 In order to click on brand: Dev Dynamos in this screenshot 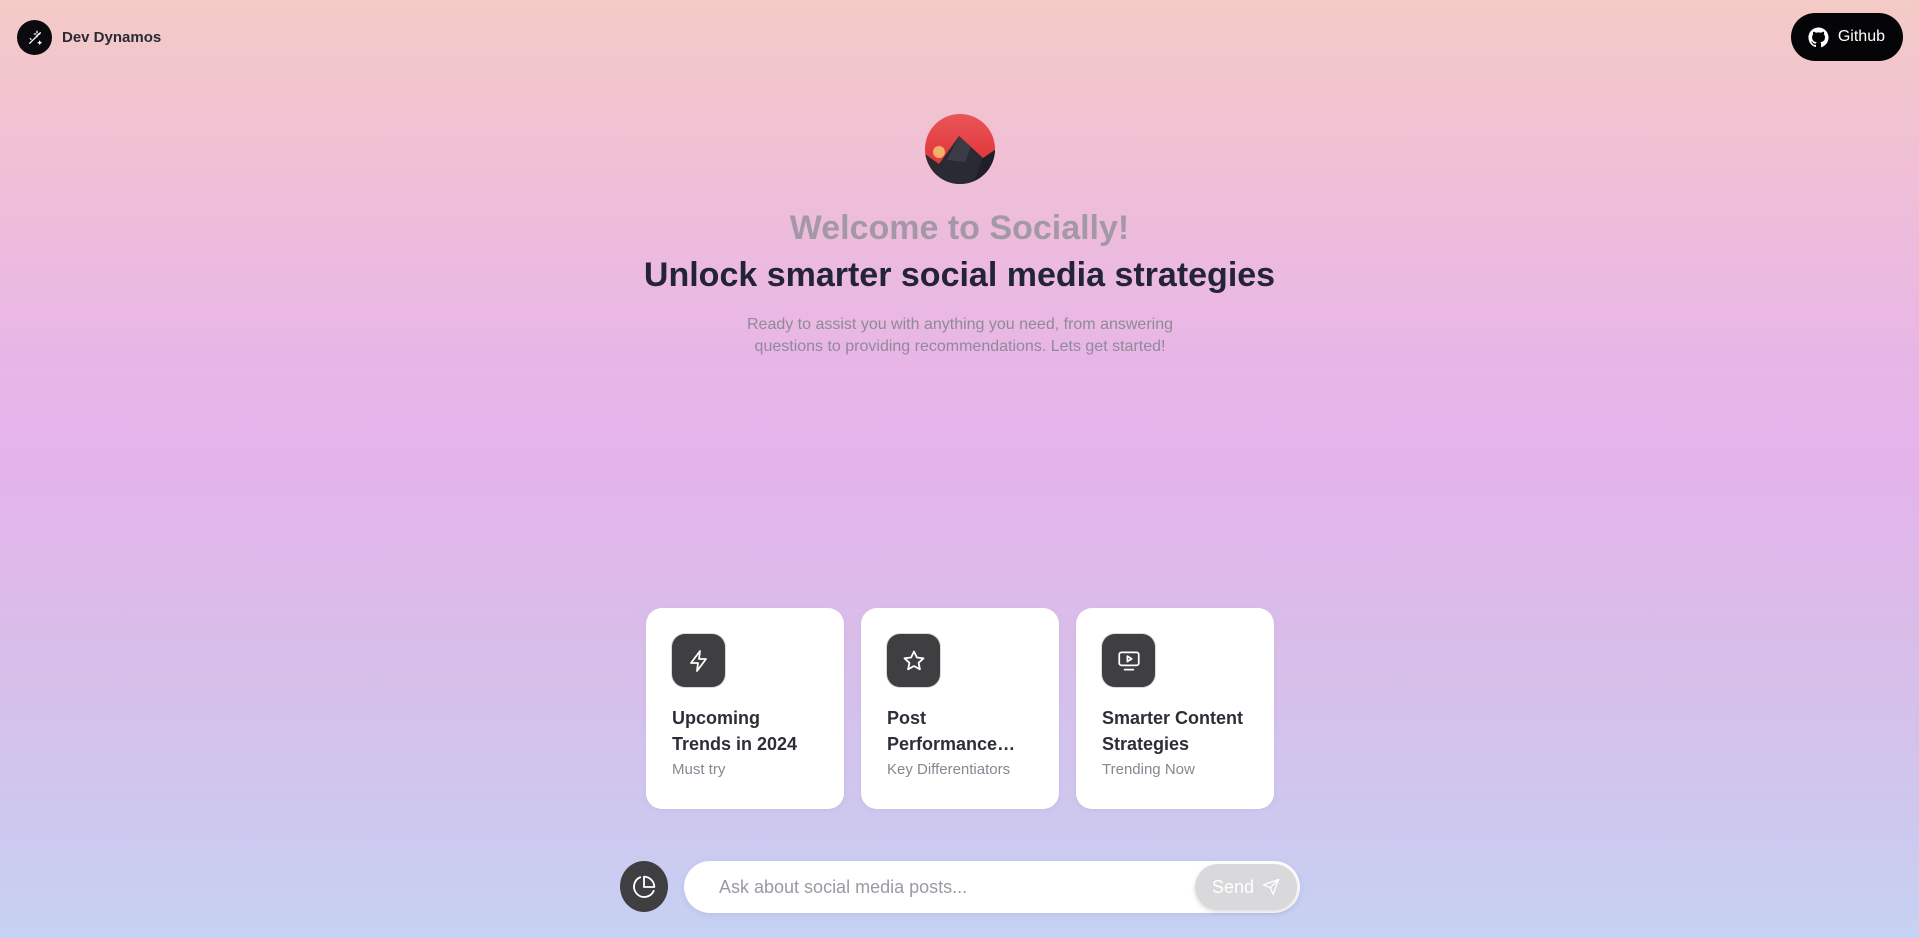, I will do `click(89, 37)`.